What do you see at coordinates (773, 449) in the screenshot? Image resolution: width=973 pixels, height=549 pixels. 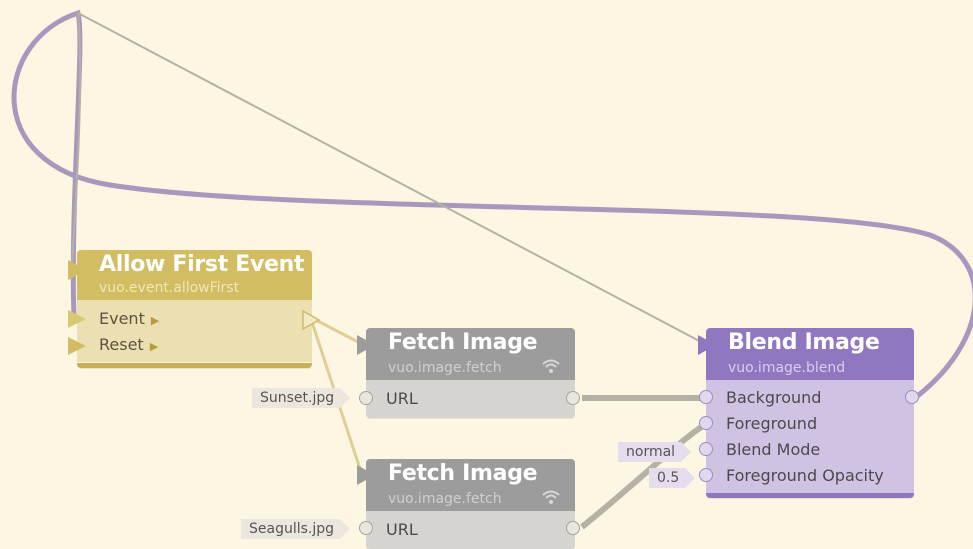 I see `input-label: Blend Mode` at bounding box center [773, 449].